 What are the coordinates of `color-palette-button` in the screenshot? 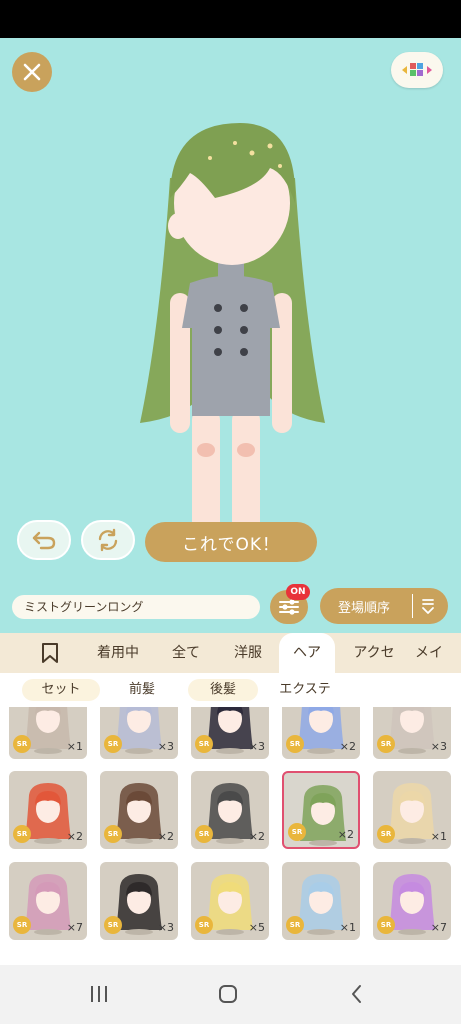 It's located at (417, 70).